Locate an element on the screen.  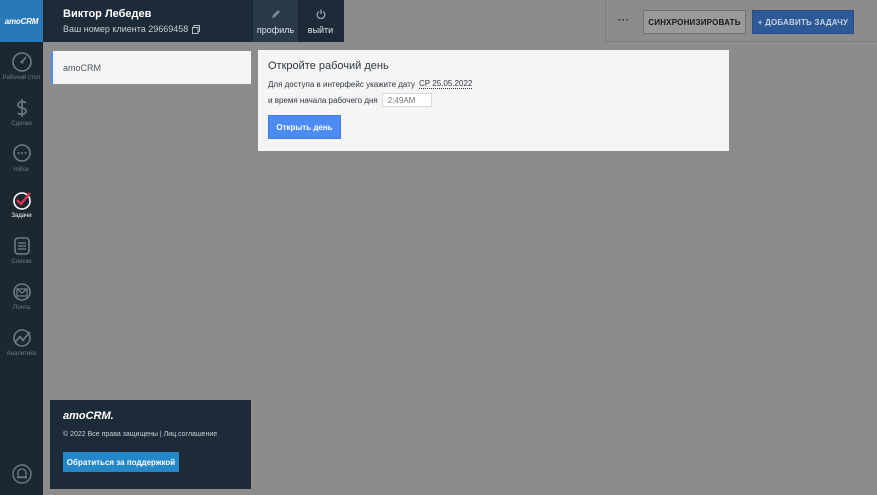
nav-bottom is located at coordinates (21, 474).